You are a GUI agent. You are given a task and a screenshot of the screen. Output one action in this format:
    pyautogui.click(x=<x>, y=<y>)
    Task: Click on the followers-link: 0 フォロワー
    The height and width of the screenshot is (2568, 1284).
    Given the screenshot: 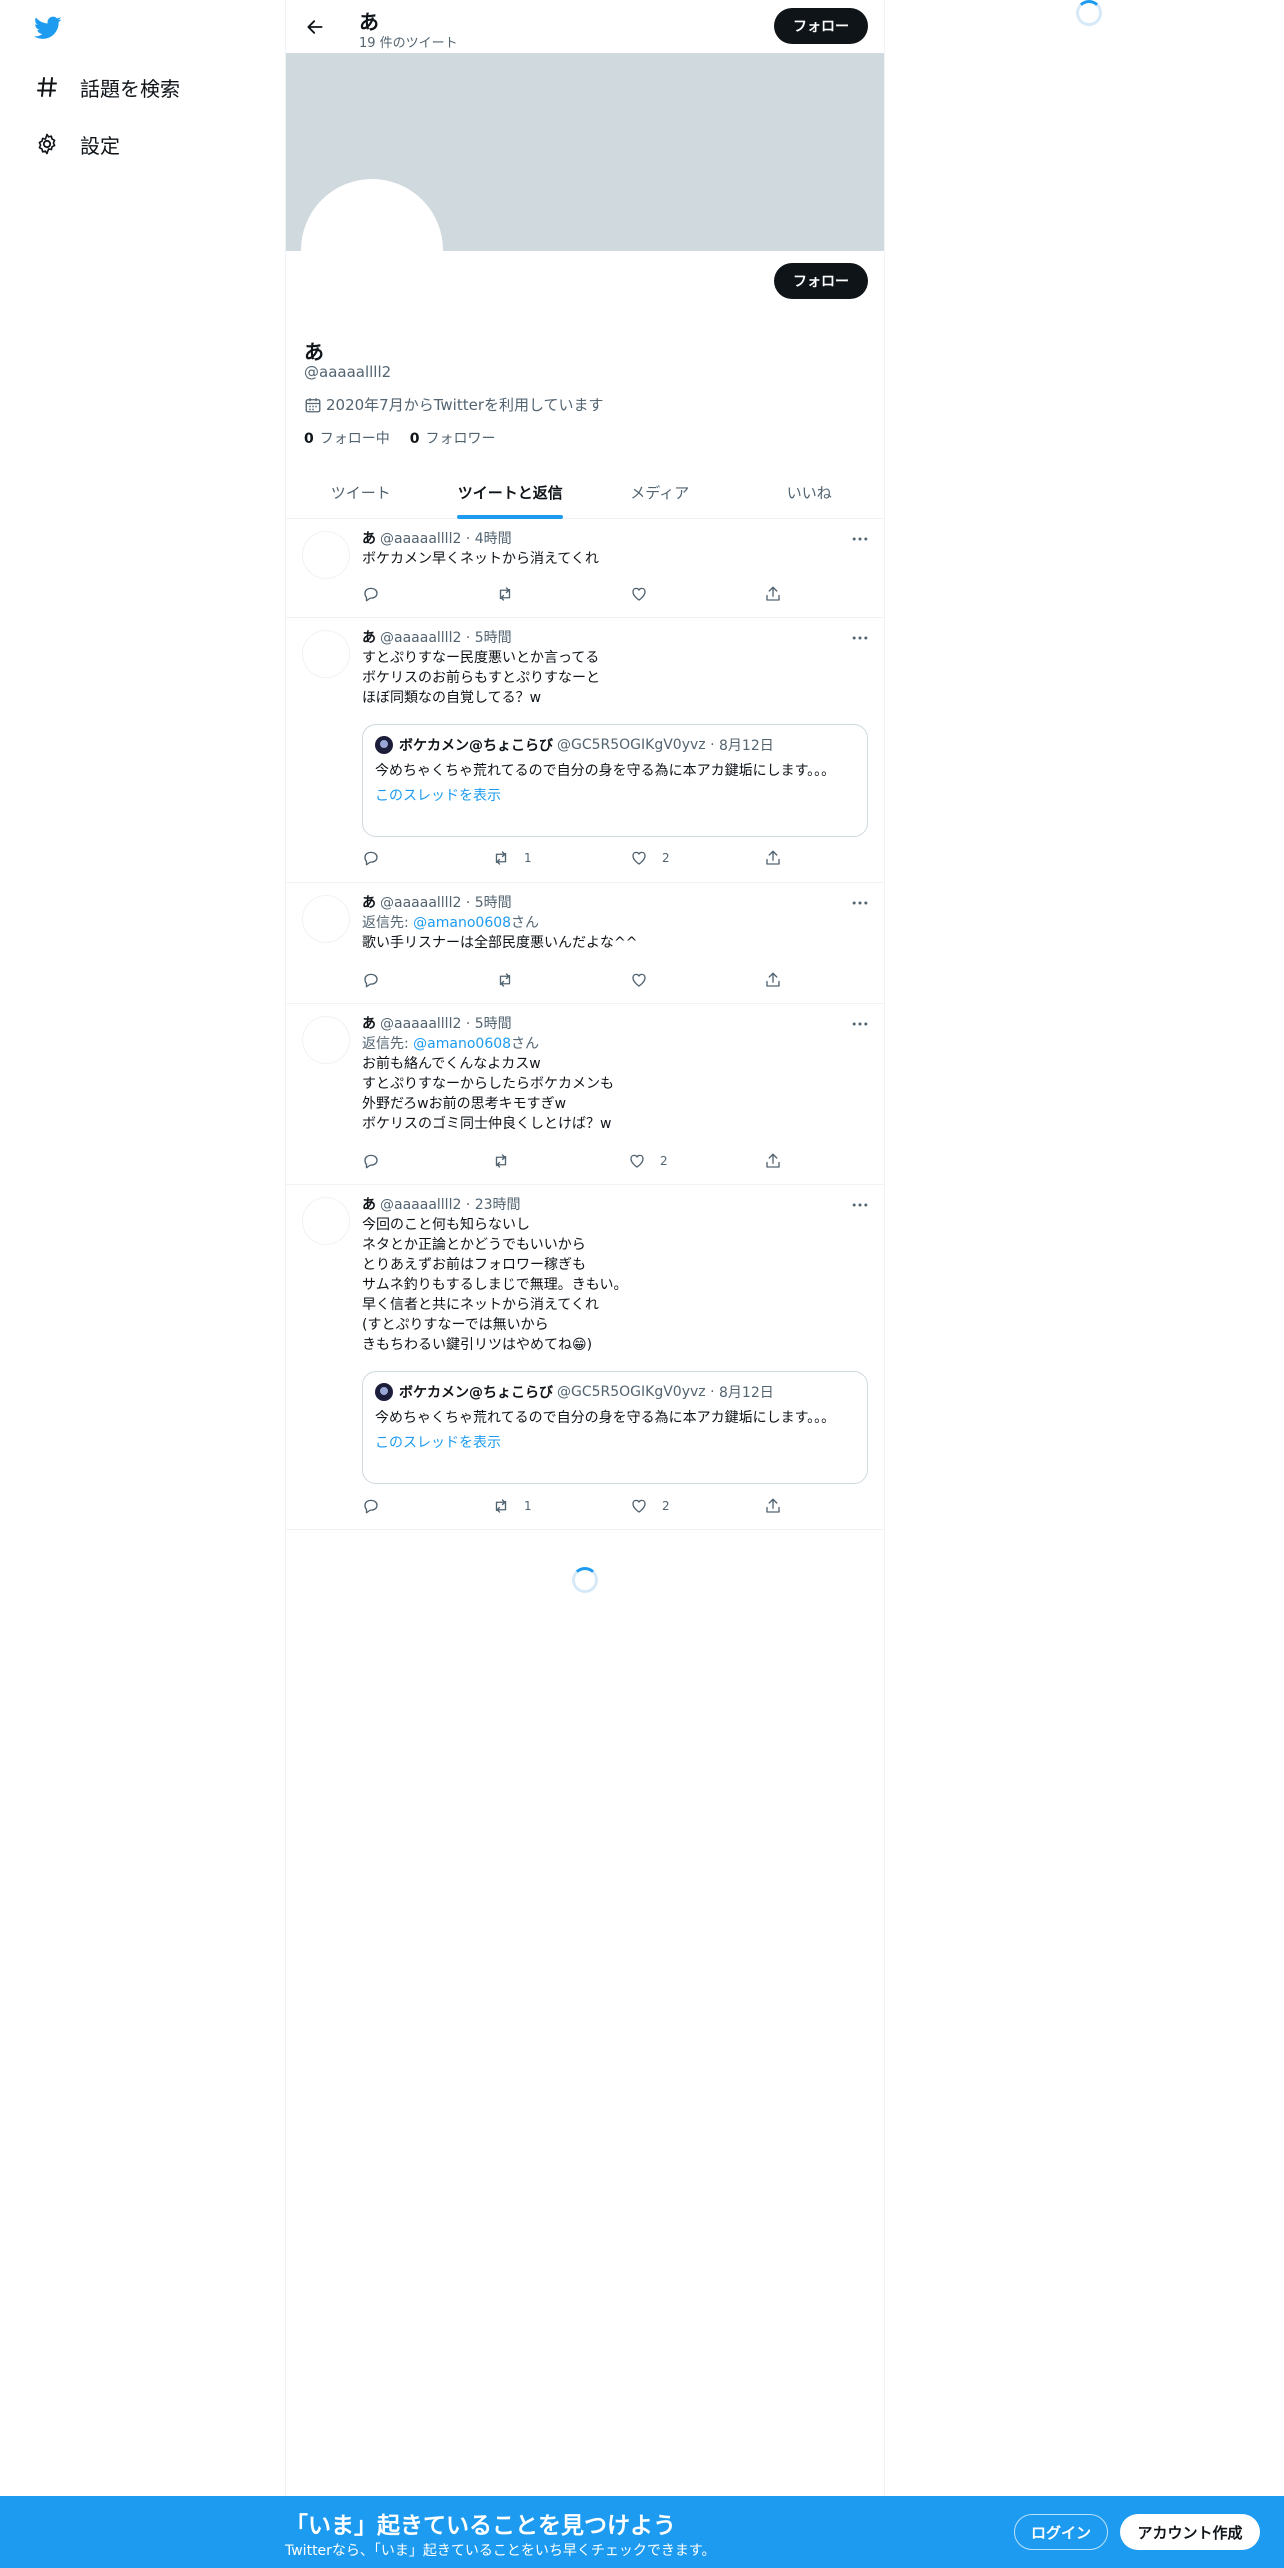 What is the action you would take?
    pyautogui.click(x=453, y=438)
    